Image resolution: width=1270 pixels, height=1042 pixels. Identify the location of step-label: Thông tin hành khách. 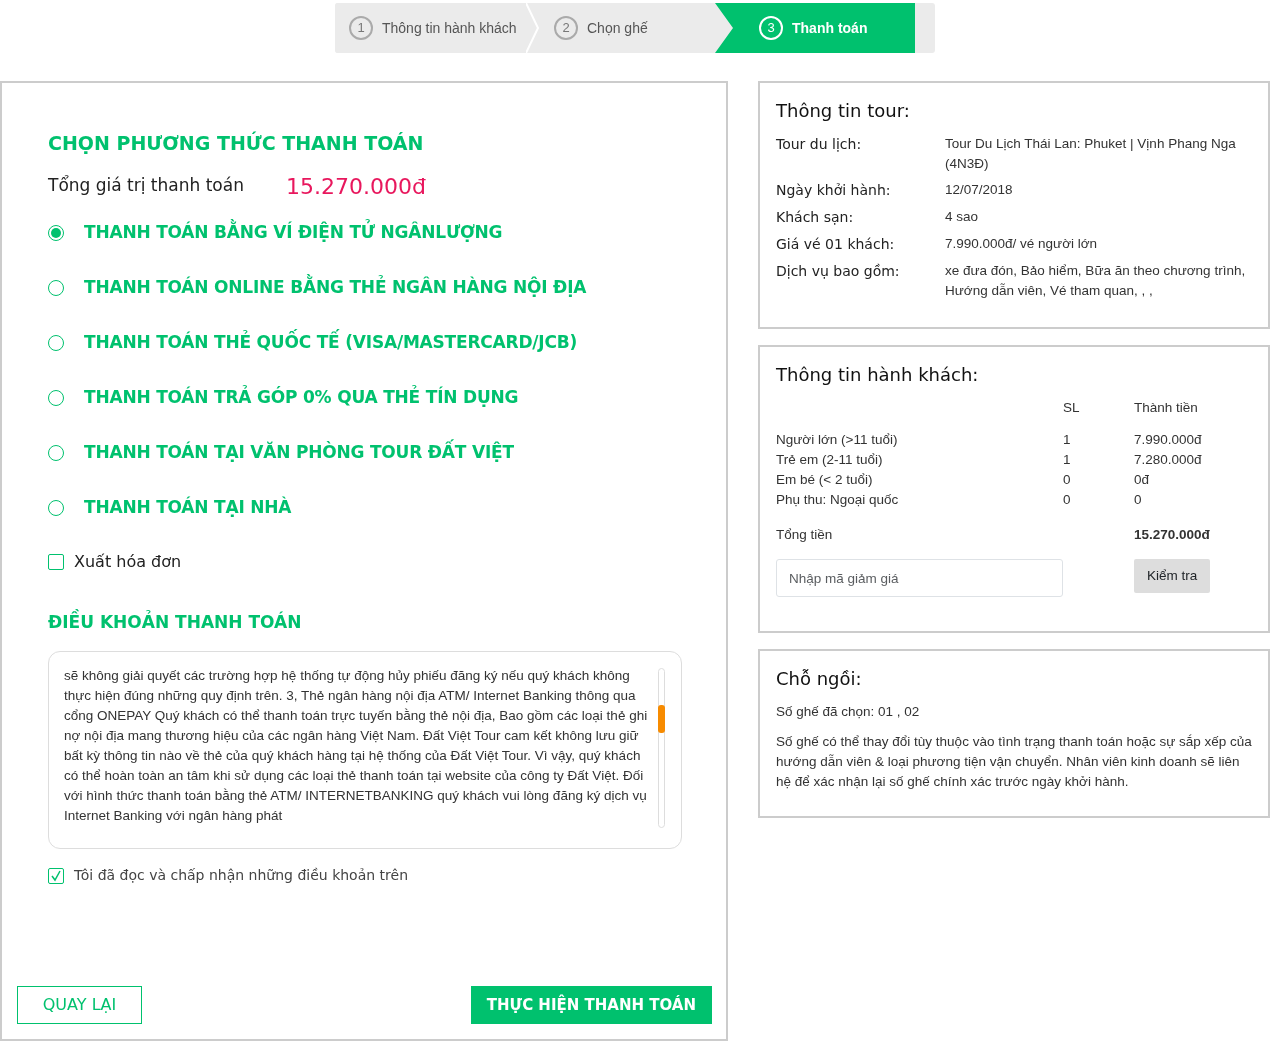
(449, 28).